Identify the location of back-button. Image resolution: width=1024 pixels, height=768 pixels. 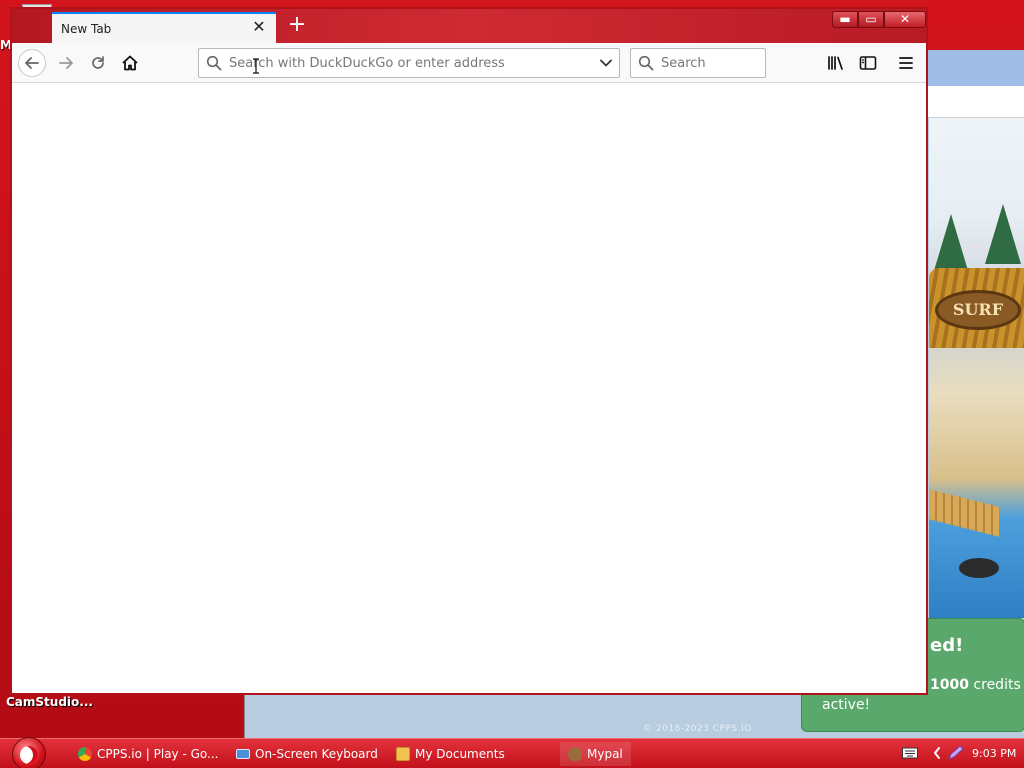
(32, 63).